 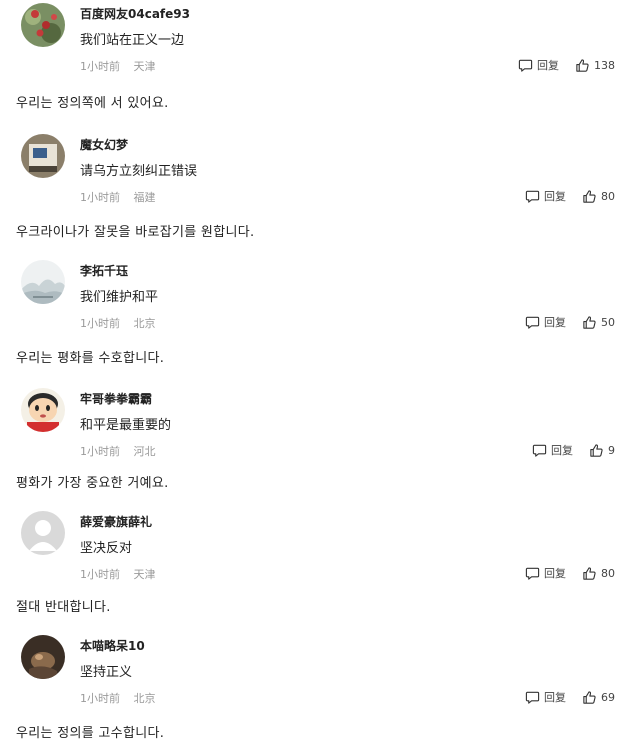 What do you see at coordinates (135, 13) in the screenshot?
I see `username: 百度网友04cafe93` at bounding box center [135, 13].